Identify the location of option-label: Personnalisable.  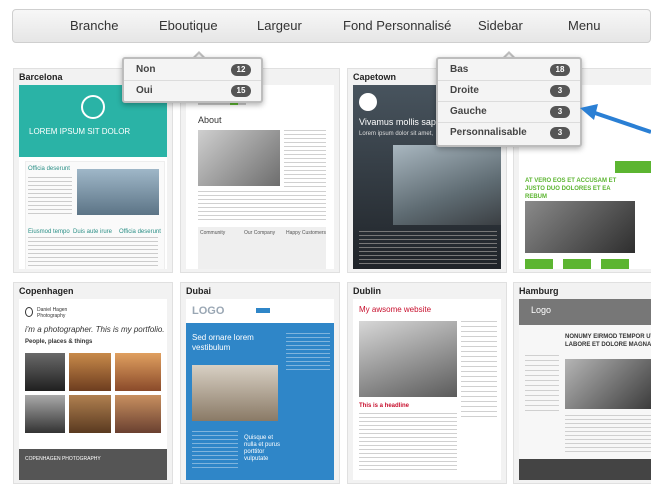
(488, 132).